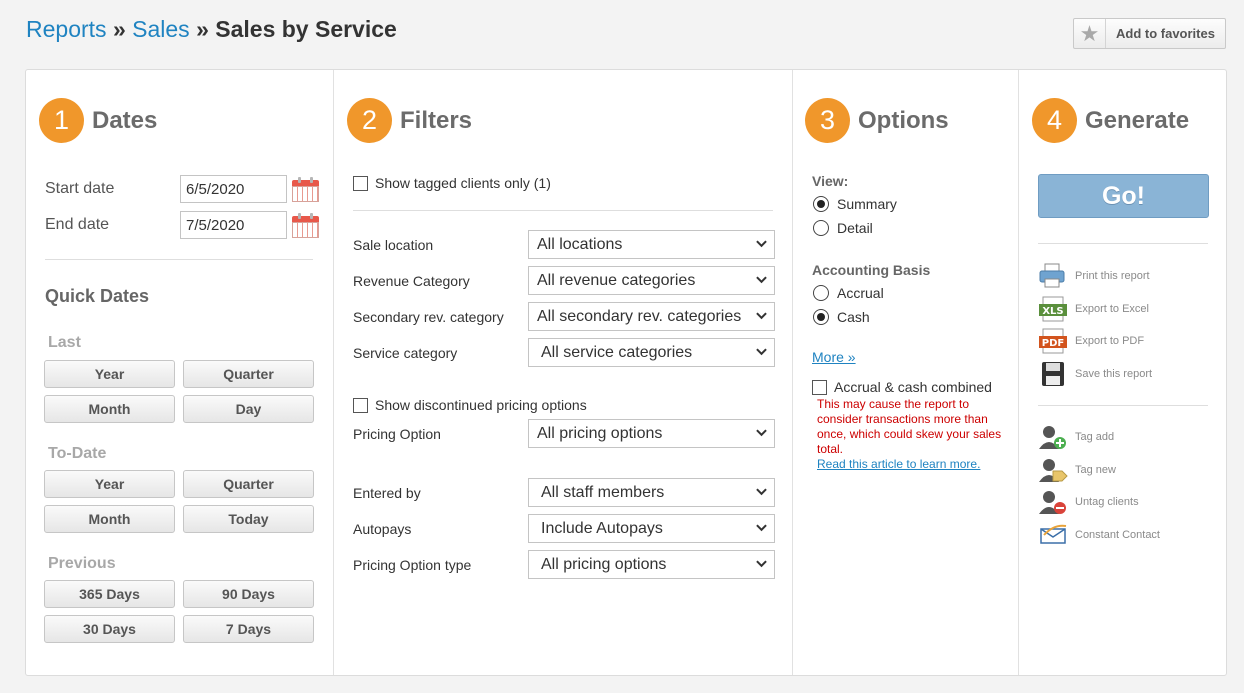  Describe the element at coordinates (109, 519) in the screenshot. I see `to-date-month-button: Month` at that location.